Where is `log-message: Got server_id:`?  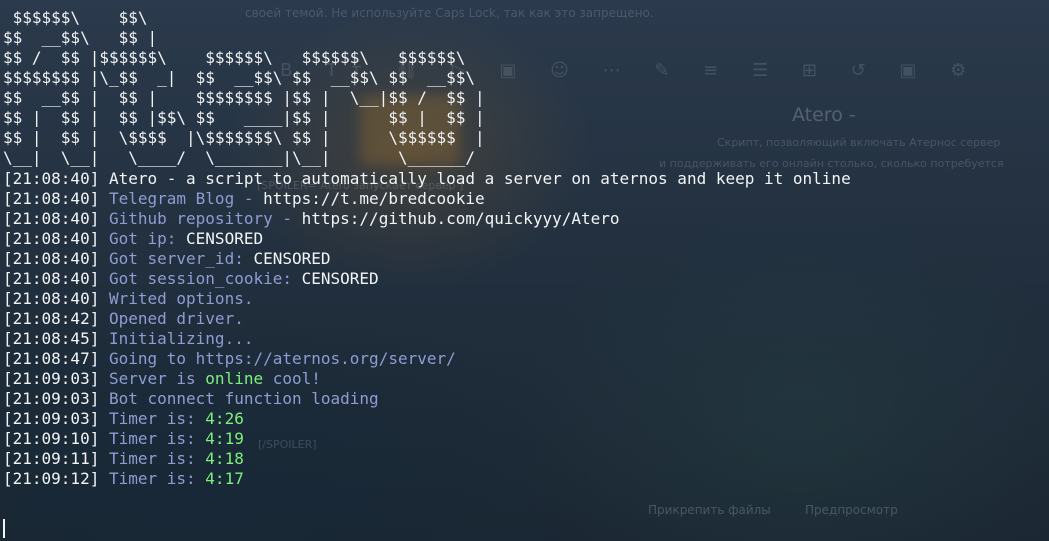 log-message: Got server_id: is located at coordinates (181, 258).